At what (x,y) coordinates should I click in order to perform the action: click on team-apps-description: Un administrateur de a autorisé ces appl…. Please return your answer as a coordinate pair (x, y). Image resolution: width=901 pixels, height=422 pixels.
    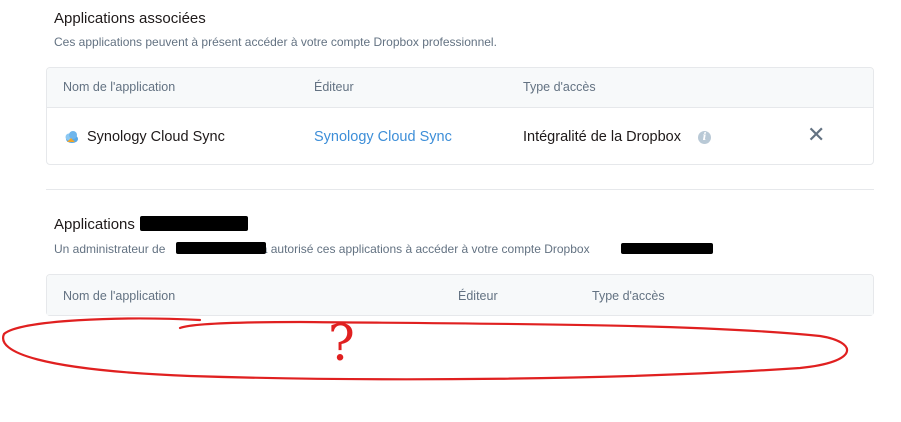
    Looking at the image, I should click on (322, 249).